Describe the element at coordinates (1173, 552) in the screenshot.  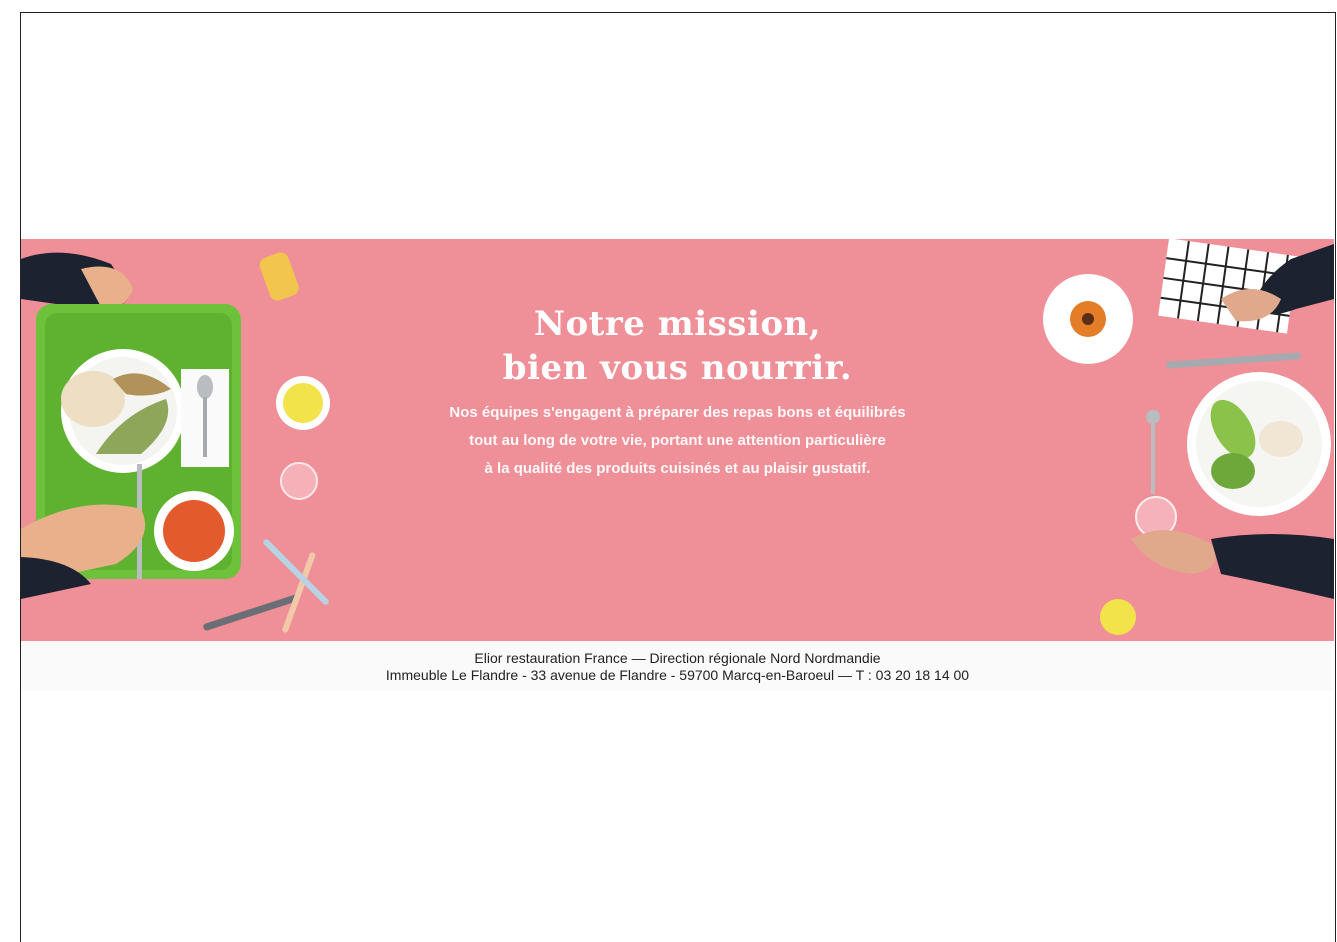
I see `hand-right-bottom` at that location.